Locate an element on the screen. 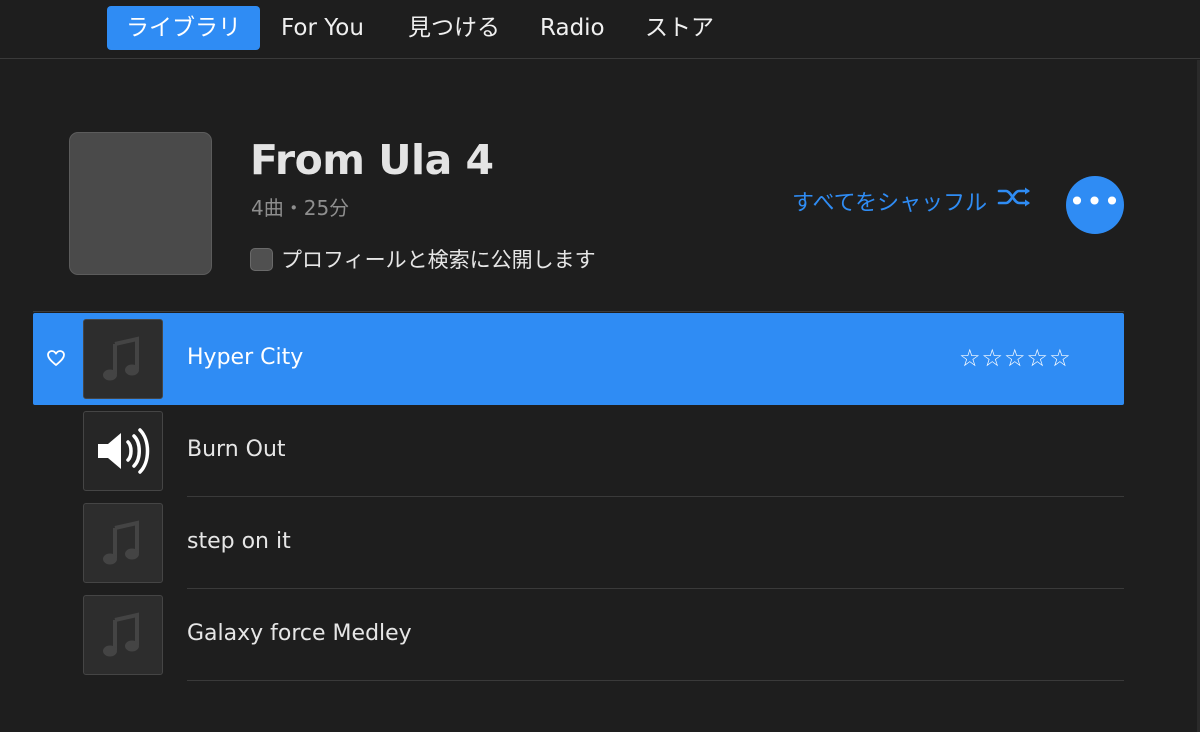 This screenshot has width=1200, height=732. shuffle-icon is located at coordinates (1015, 202).